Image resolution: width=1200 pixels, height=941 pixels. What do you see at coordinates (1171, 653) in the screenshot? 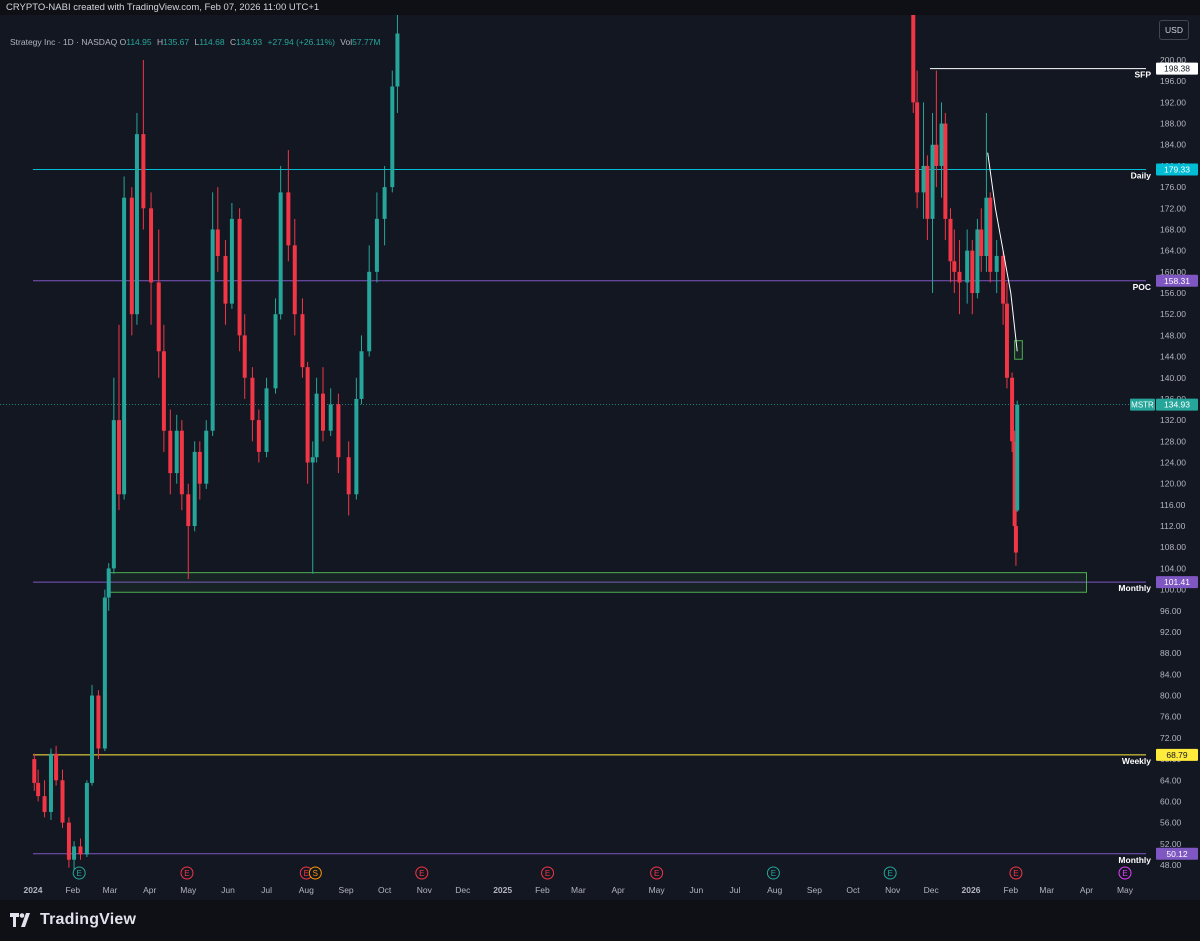
I see `y-tick-label: 88.00` at bounding box center [1171, 653].